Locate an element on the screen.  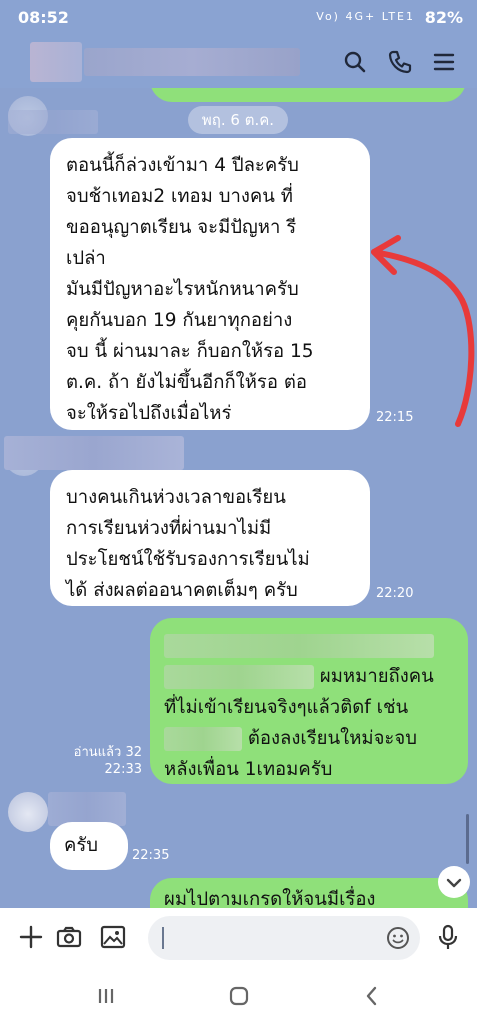
text-caret is located at coordinates (163, 938).